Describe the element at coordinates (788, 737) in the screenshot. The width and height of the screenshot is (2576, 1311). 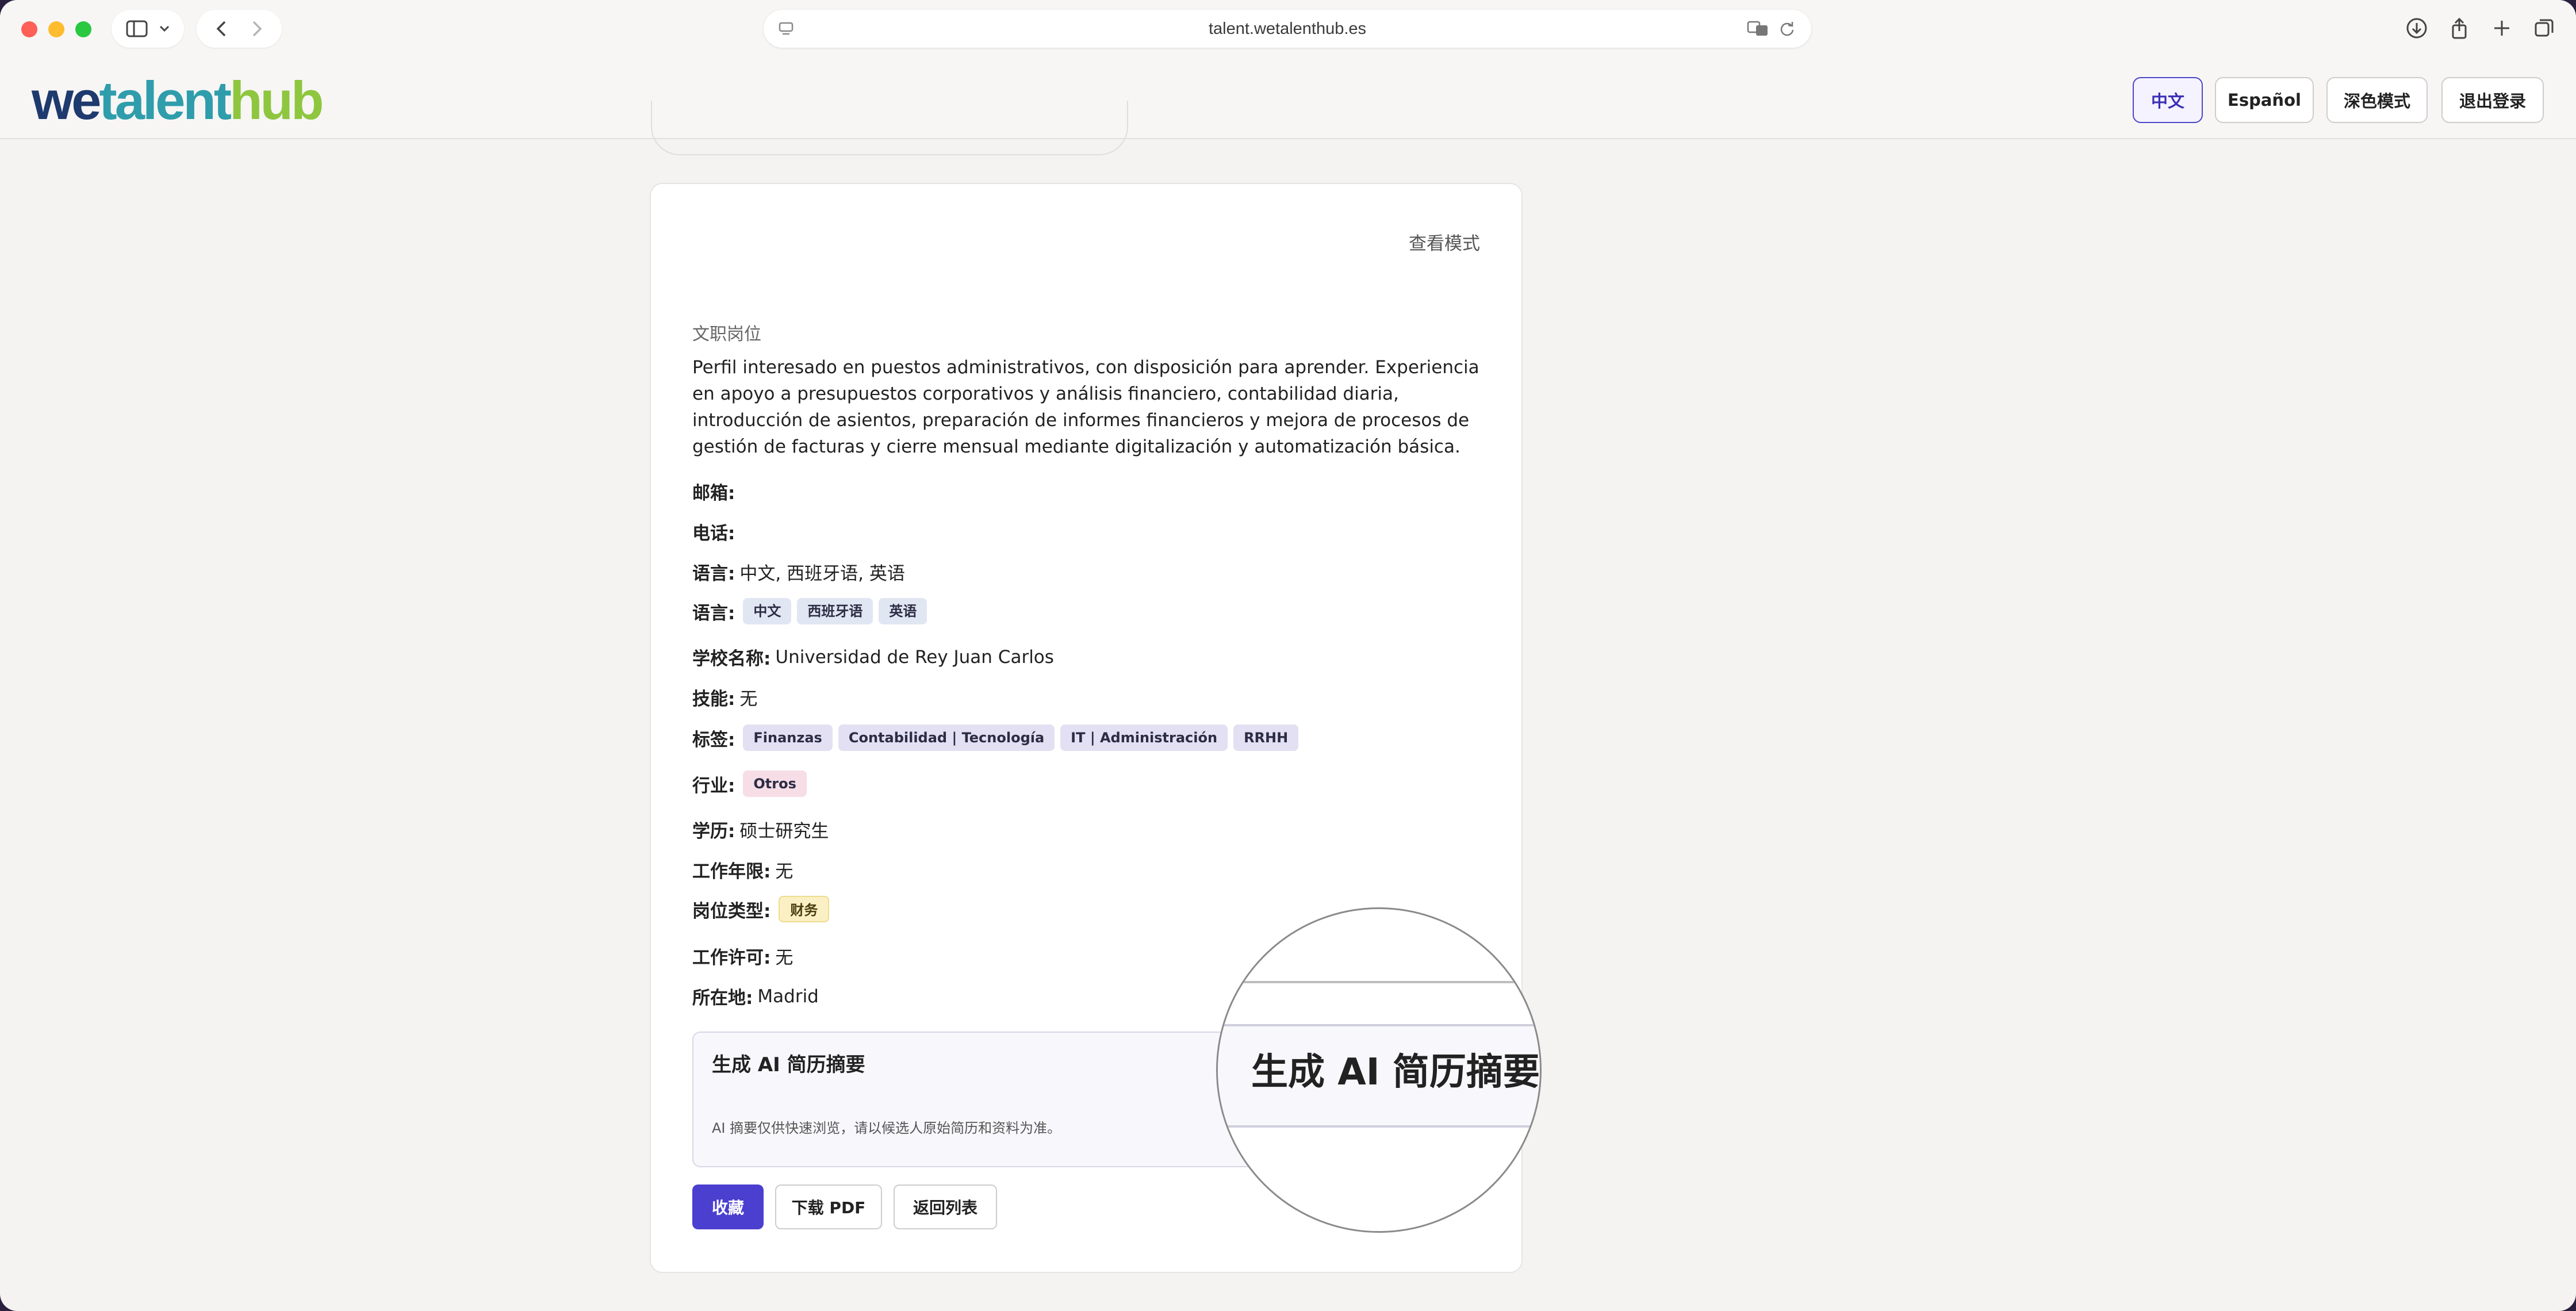
I see `tag-chip: Finanzas` at that location.